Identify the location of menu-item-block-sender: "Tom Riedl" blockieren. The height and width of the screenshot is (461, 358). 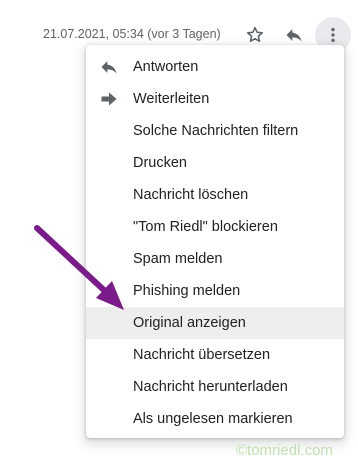
(215, 227).